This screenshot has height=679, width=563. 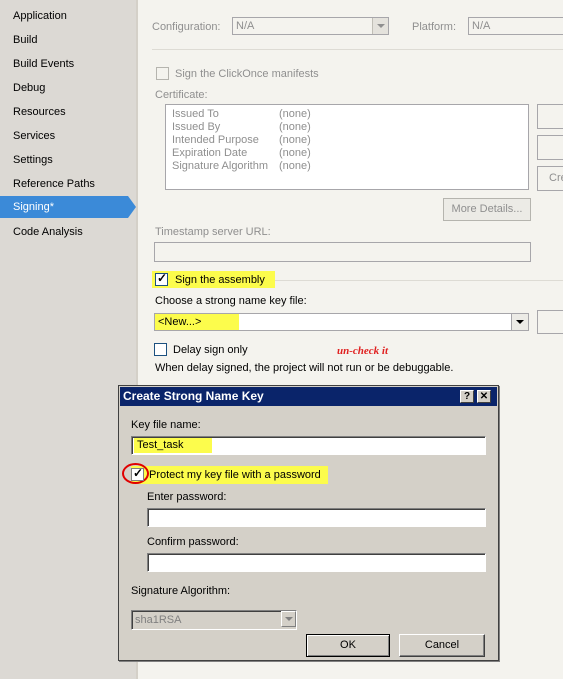 I want to click on create-test-certificate-button: Cre, so click(x=550, y=178).